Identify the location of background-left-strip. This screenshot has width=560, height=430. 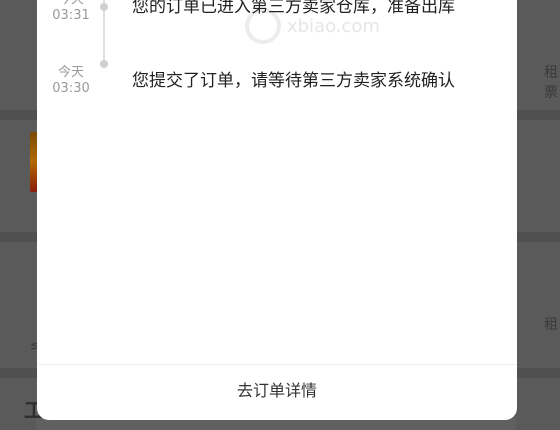
(18, 215).